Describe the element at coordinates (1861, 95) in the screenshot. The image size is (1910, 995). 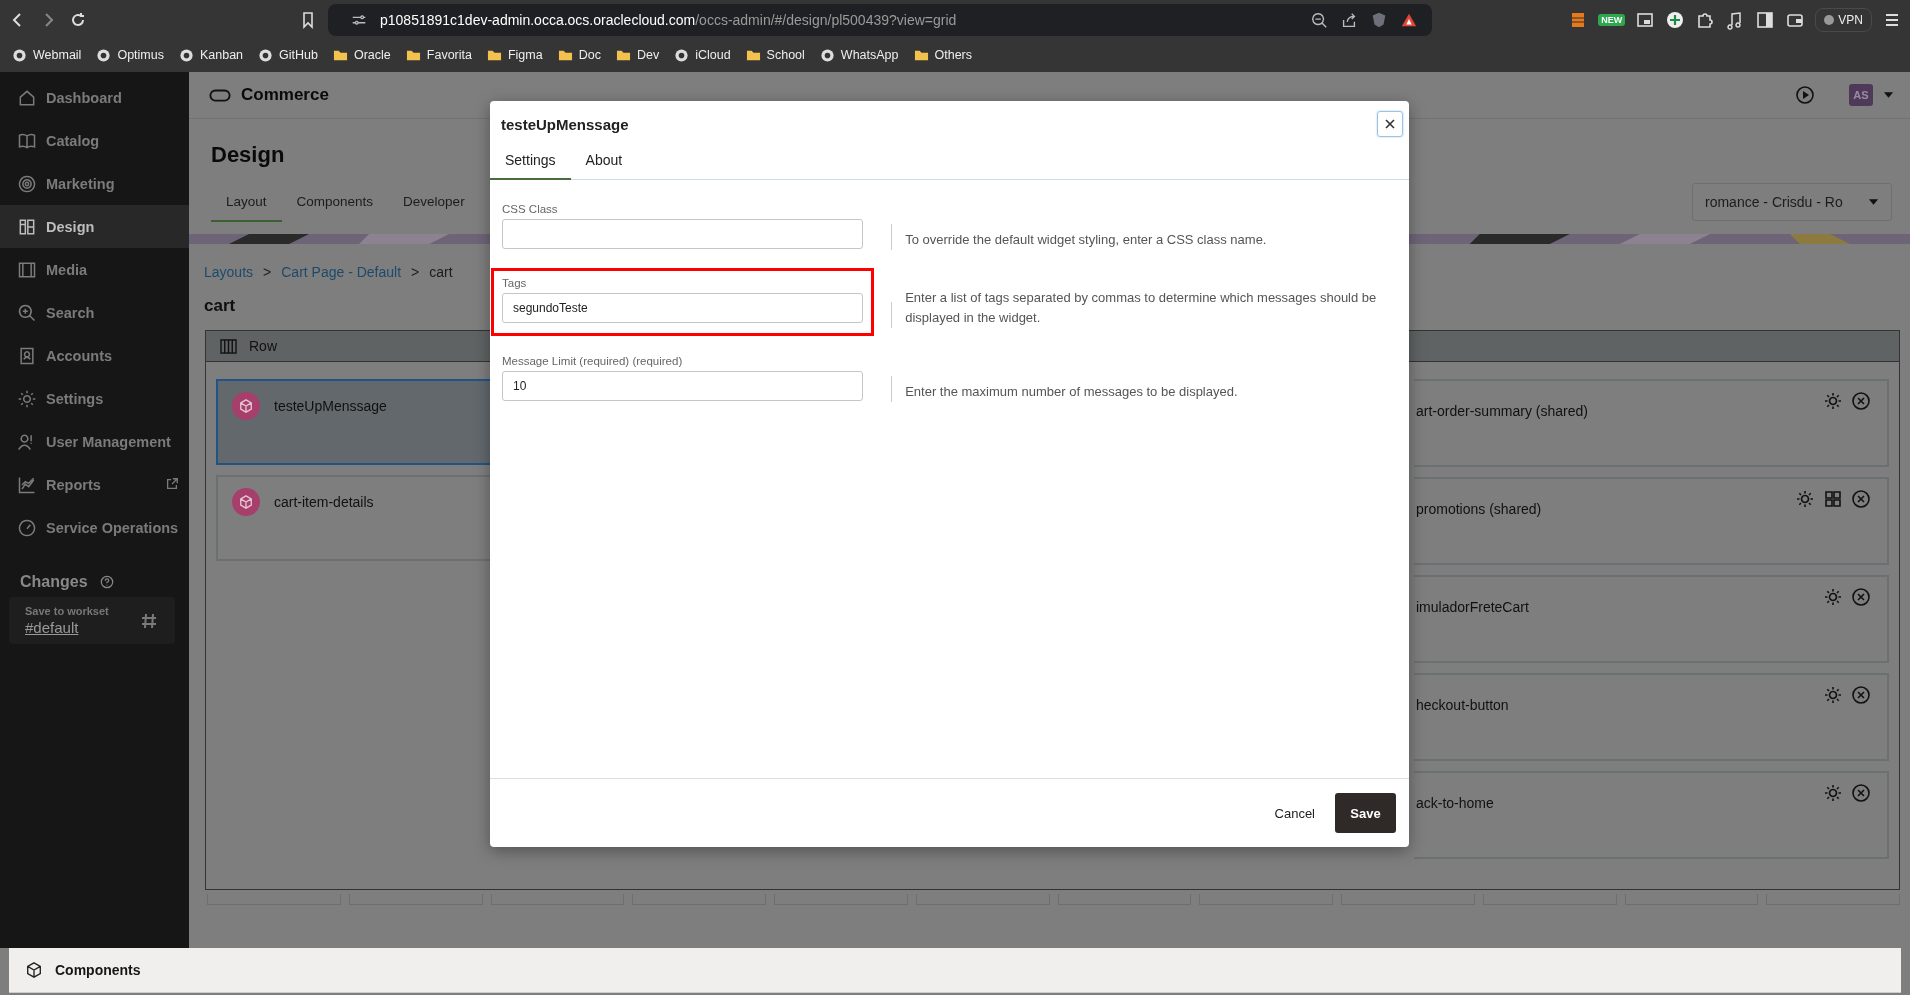
I see `user-avatar: AS` at that location.